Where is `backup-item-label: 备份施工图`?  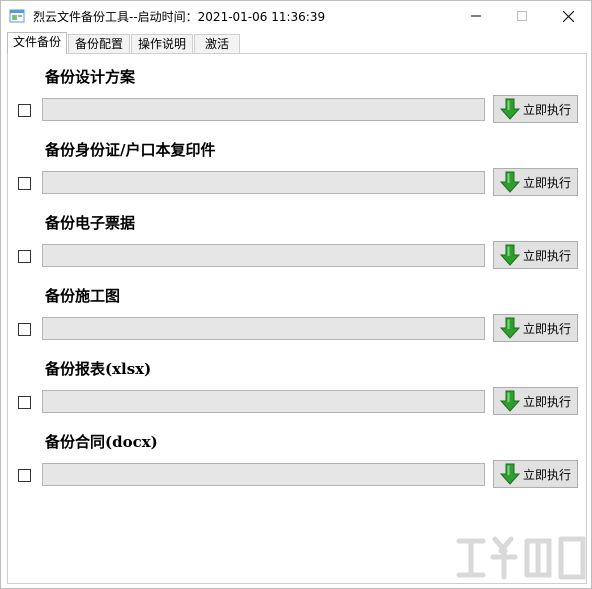 backup-item-label: 备份施工图 is located at coordinates (83, 296).